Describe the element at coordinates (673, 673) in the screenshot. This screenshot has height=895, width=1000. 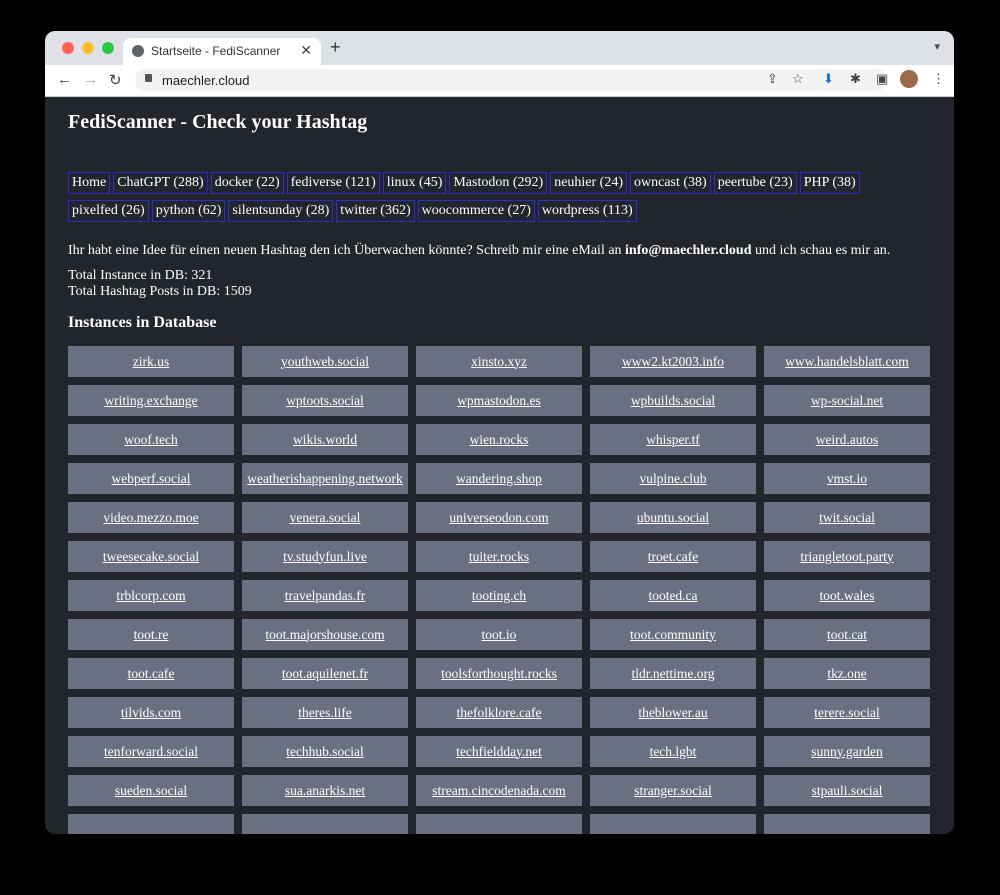
I see `instance-link: tldr.nettime.org` at that location.